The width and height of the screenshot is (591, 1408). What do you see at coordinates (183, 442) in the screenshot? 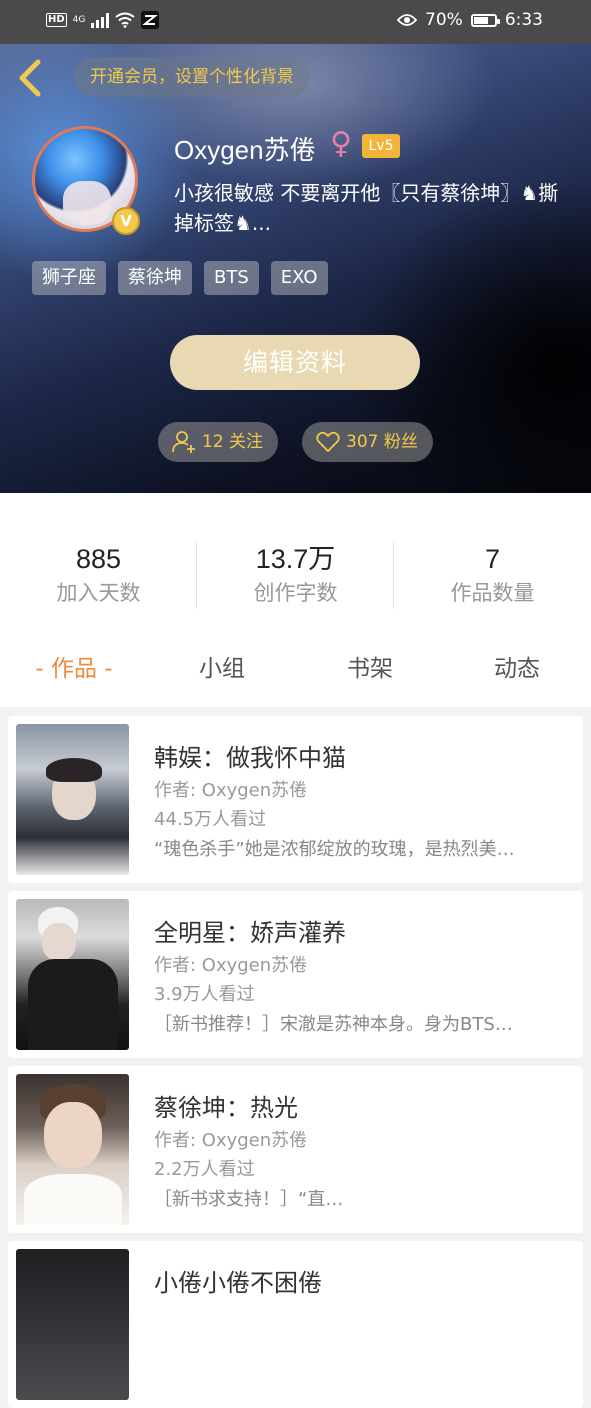
I see `user-add-icon` at bounding box center [183, 442].